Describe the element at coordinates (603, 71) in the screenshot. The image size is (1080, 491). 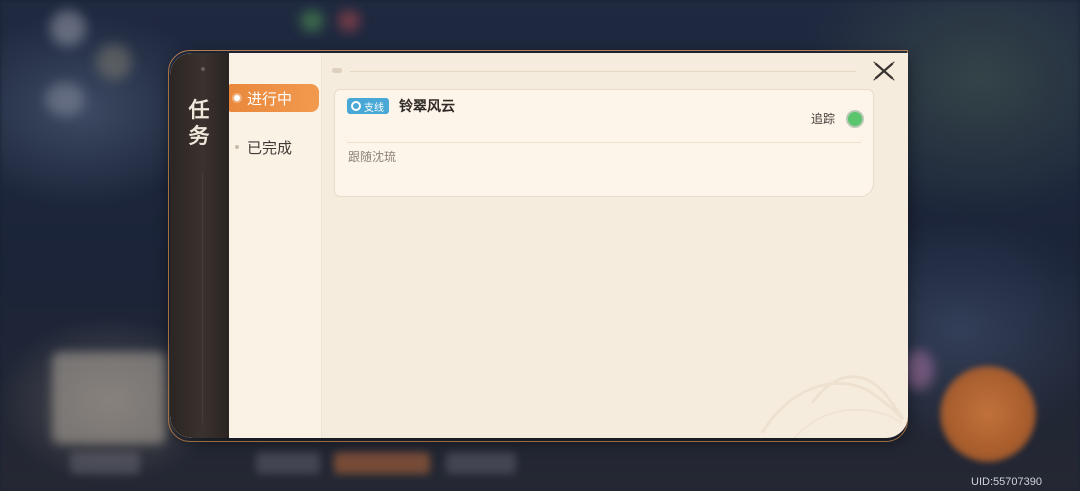
I see `header-divider` at that location.